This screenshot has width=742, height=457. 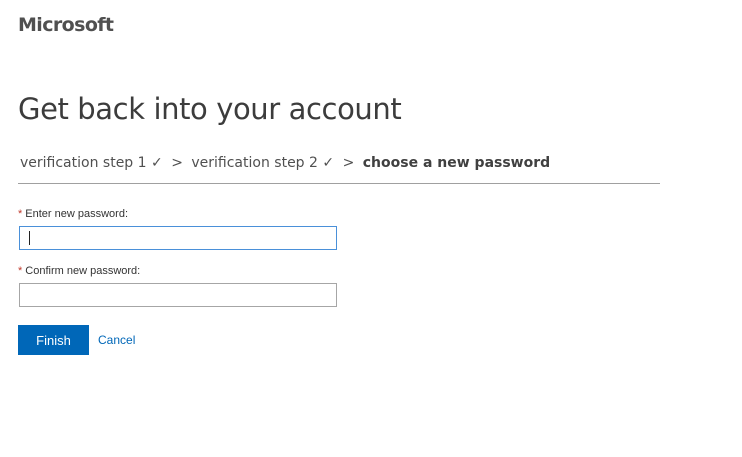 I want to click on finish-button: Finish, so click(x=53, y=340).